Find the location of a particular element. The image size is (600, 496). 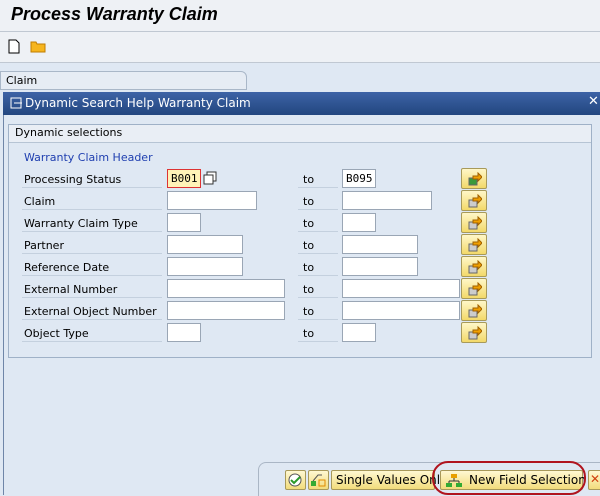

dialog-icon is located at coordinates (16, 103).